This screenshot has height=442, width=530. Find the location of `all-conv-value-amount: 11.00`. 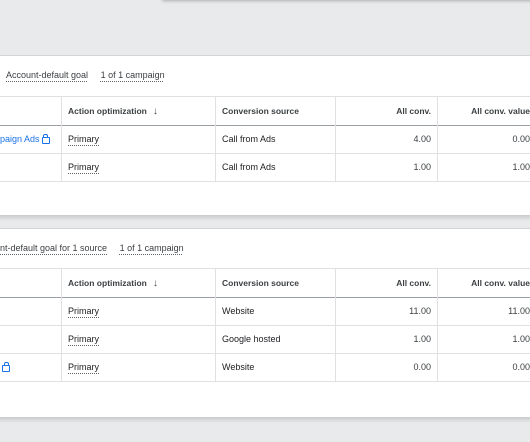

all-conv-value-amount: 11.00 is located at coordinates (519, 311).